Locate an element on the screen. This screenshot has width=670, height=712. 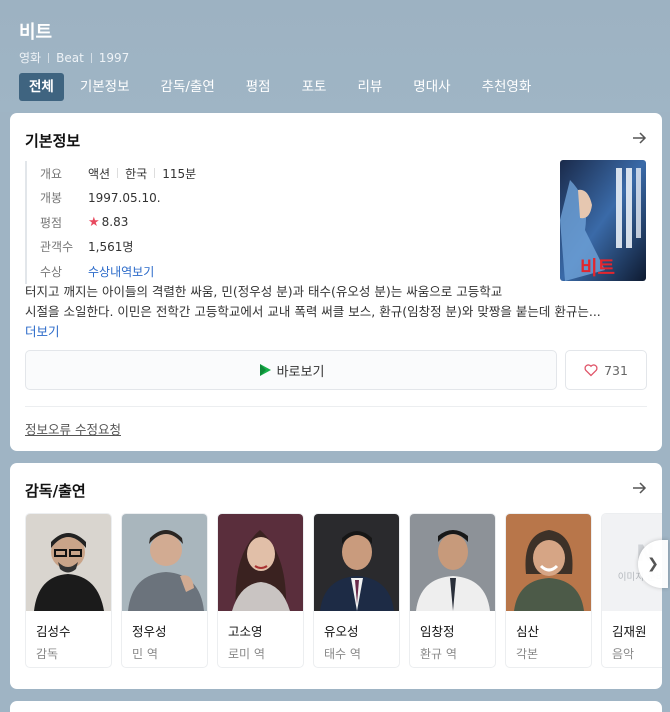
genre: 액션 is located at coordinates (99, 173).